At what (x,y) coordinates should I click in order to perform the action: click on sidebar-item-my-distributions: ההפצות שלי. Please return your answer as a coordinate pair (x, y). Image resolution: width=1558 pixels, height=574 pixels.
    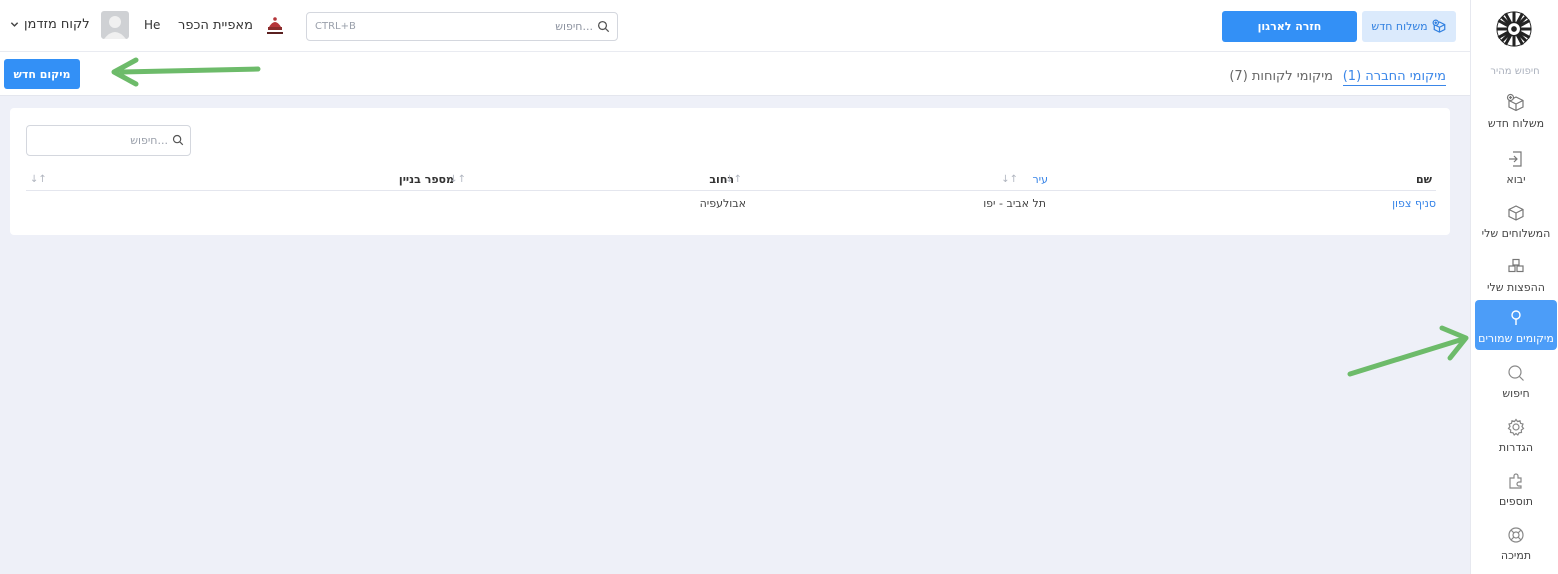
    Looking at the image, I should click on (1516, 279).